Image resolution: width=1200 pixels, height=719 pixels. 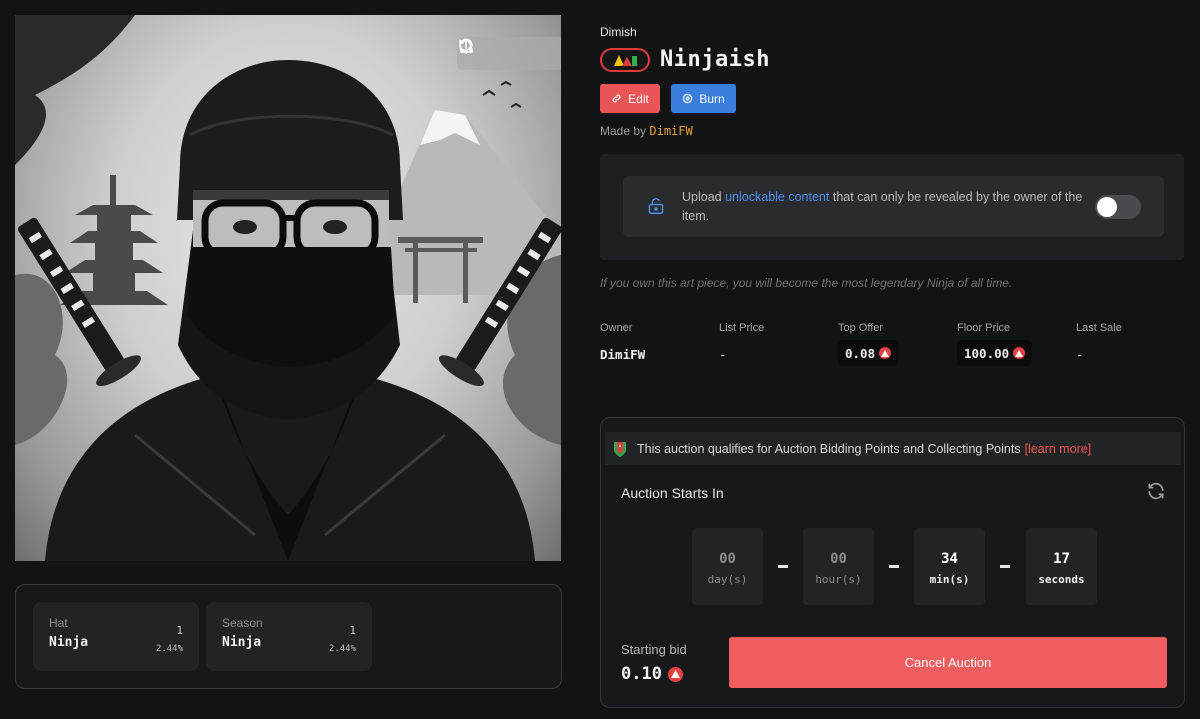 I want to click on unlock-icon, so click(x=656, y=208).